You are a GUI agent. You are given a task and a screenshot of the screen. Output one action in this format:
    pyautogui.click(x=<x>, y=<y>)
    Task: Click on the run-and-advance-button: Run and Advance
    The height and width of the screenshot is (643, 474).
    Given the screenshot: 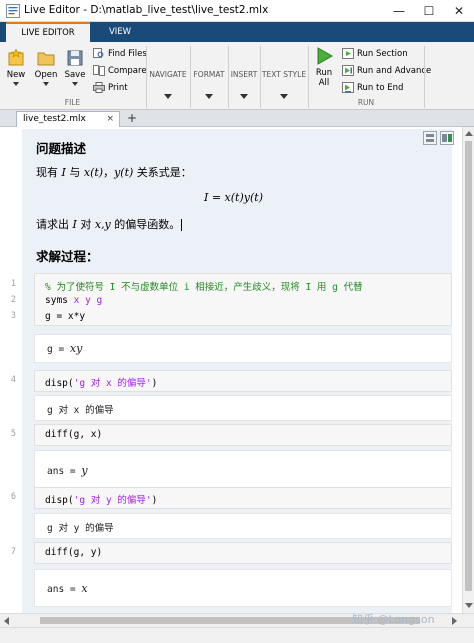 What is the action you would take?
    pyautogui.click(x=386, y=70)
    